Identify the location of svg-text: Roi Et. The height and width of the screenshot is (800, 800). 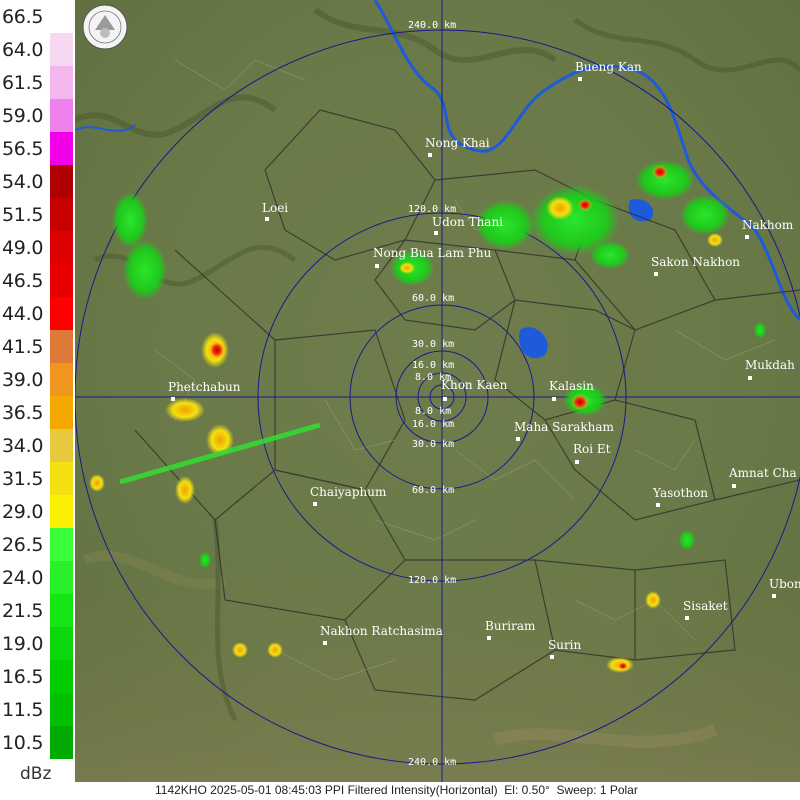
(592, 449).